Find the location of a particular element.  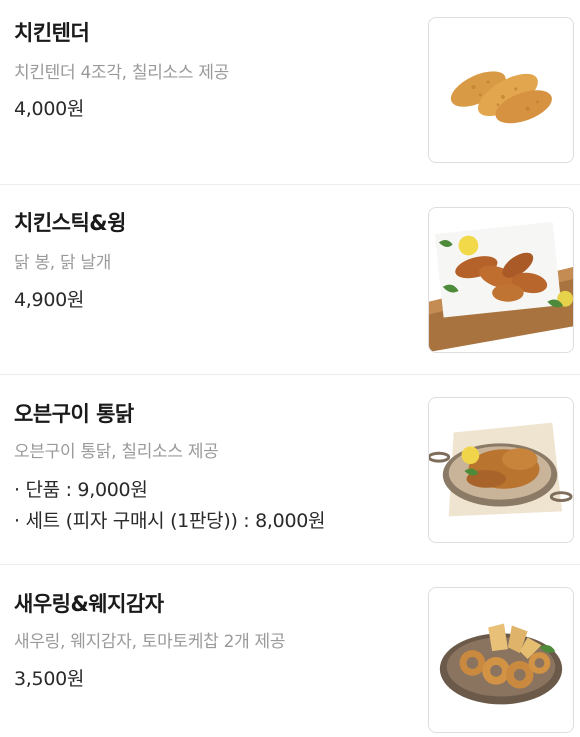

chicken-tenders-photo is located at coordinates (501, 90).